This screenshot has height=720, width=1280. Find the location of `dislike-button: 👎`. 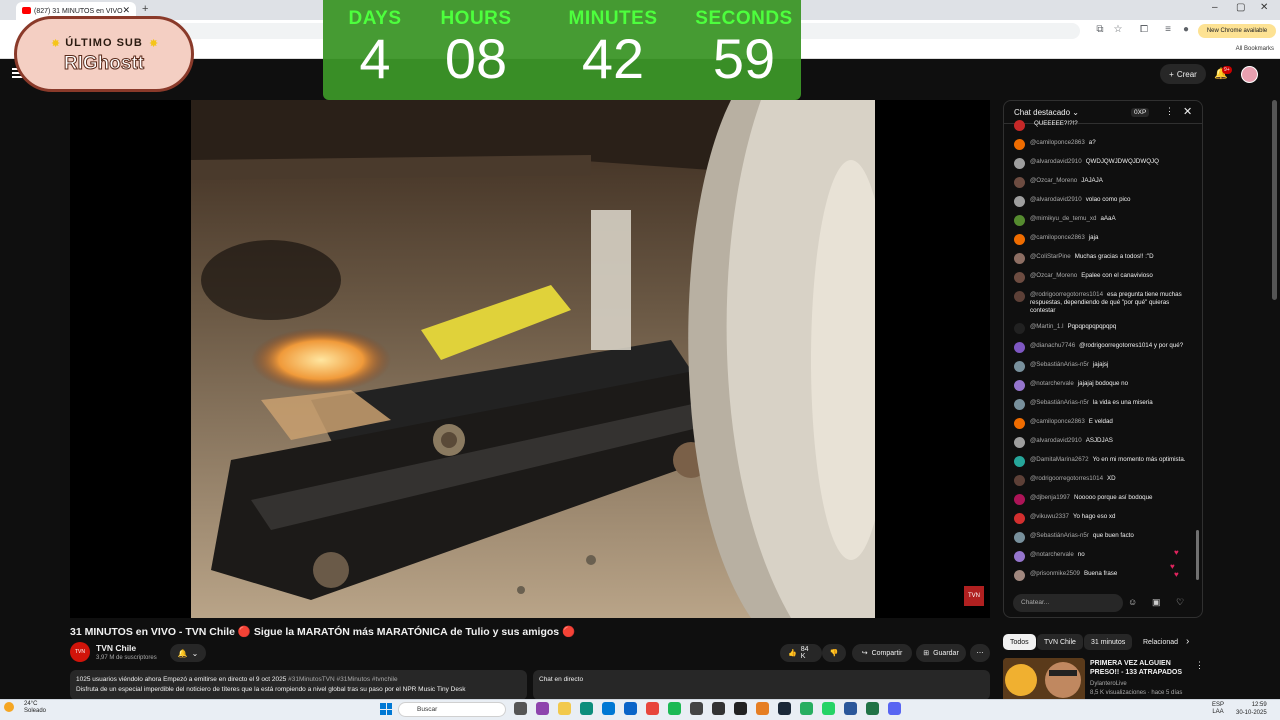

dislike-button: 👎 is located at coordinates (834, 653).